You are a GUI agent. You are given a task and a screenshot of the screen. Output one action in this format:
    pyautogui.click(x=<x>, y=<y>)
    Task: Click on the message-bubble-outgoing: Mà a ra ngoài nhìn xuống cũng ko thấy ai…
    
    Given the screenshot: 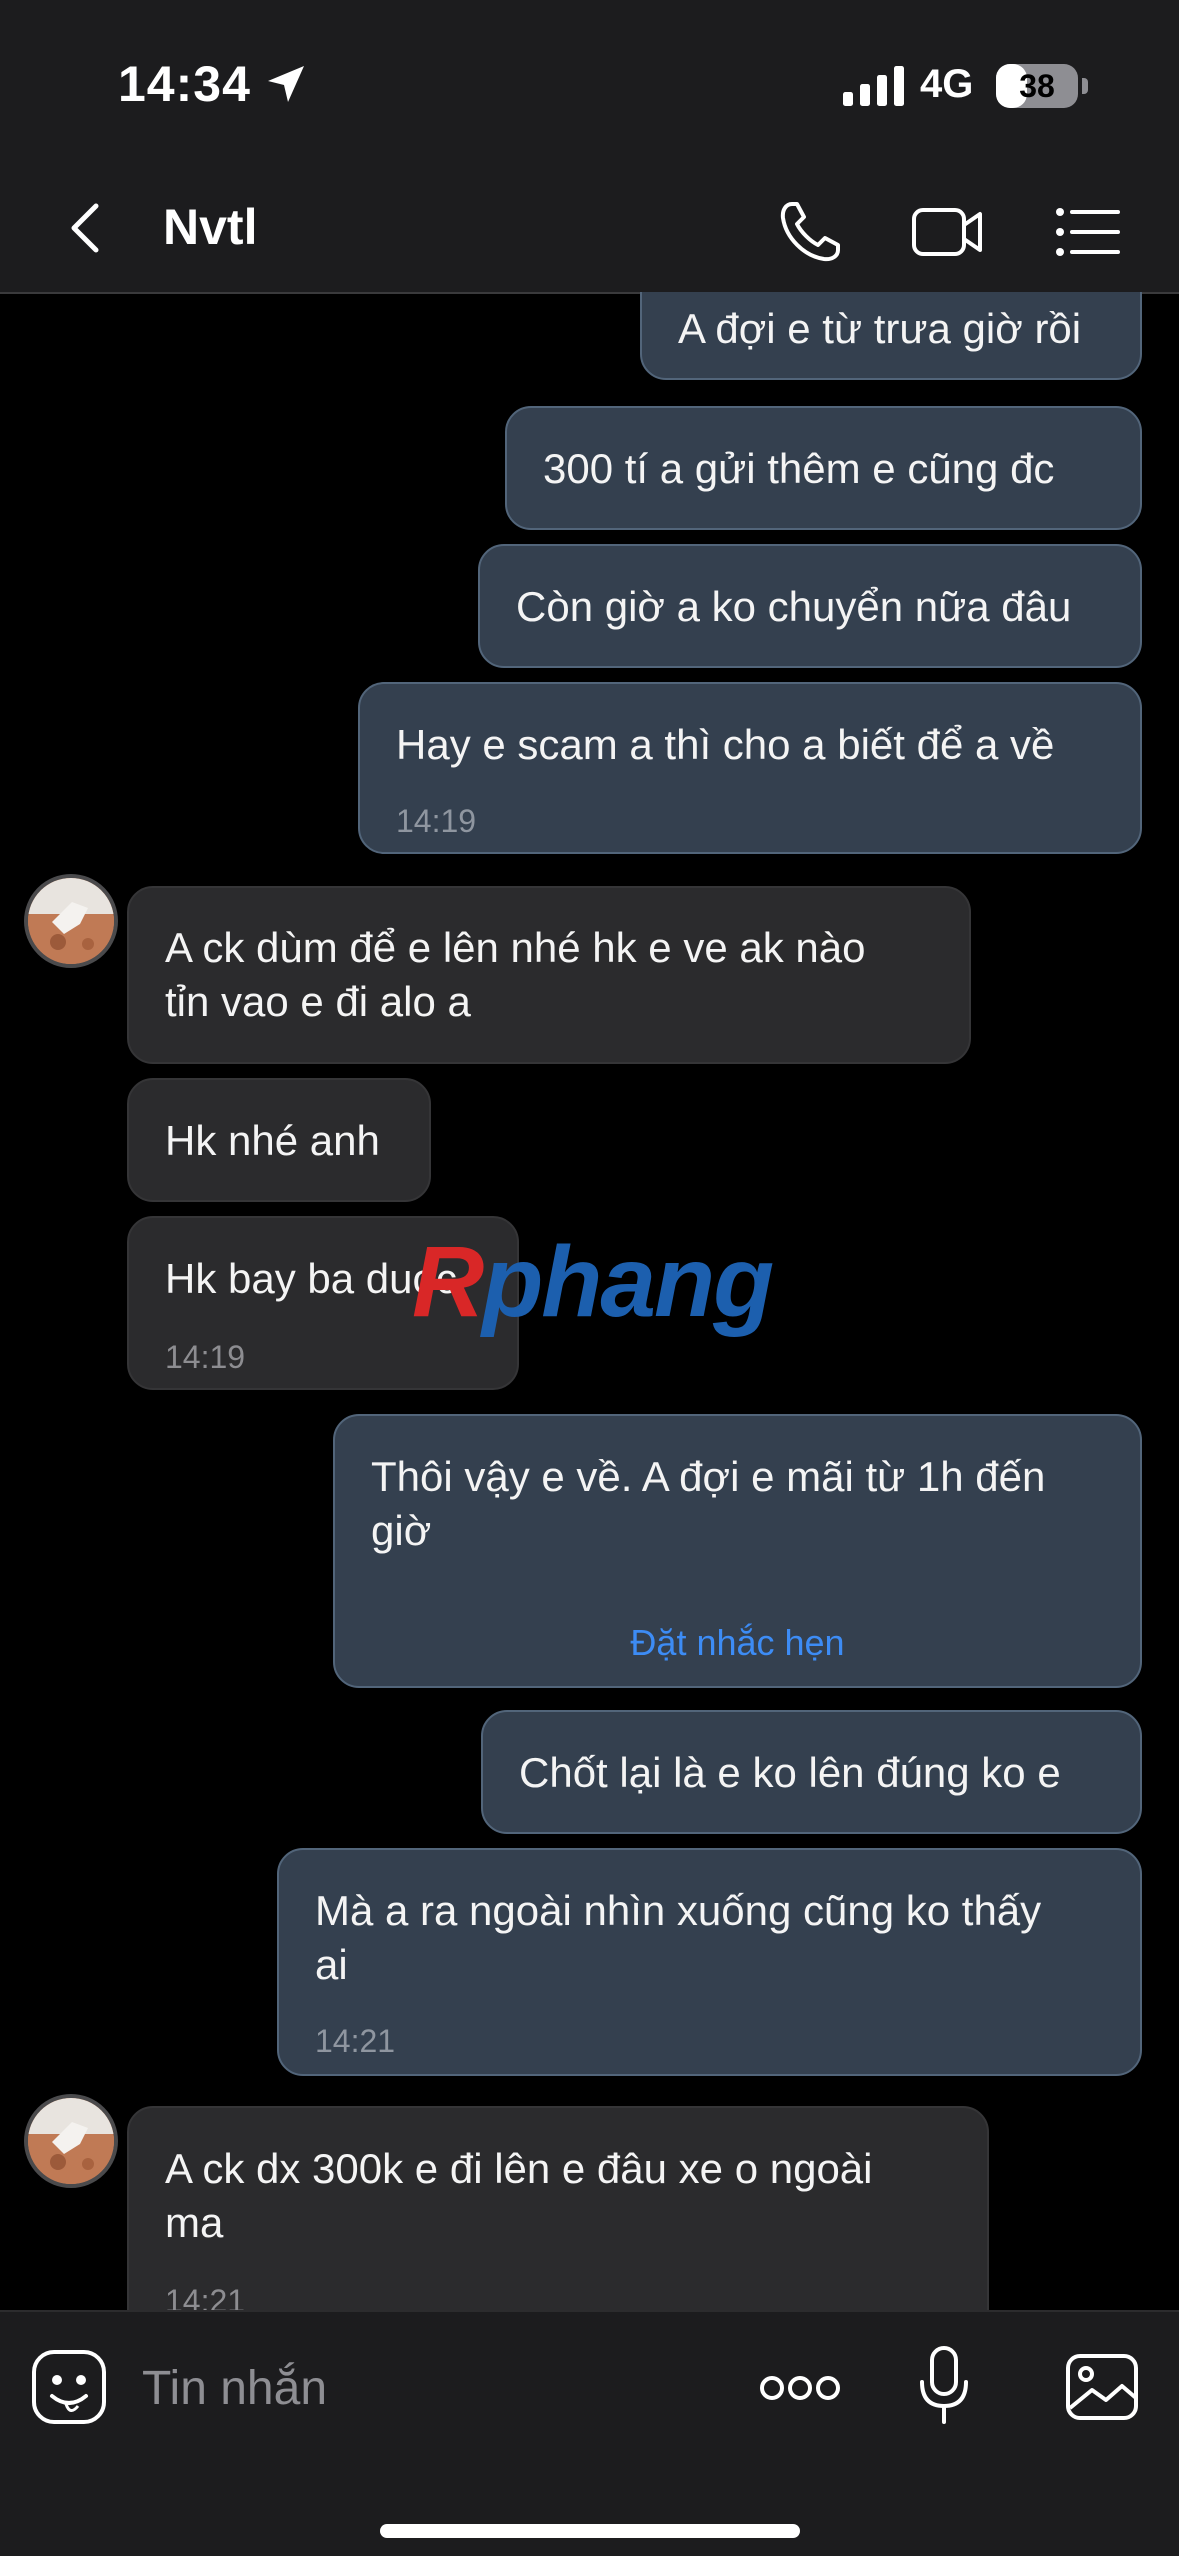 What is the action you would take?
    pyautogui.click(x=709, y=1962)
    